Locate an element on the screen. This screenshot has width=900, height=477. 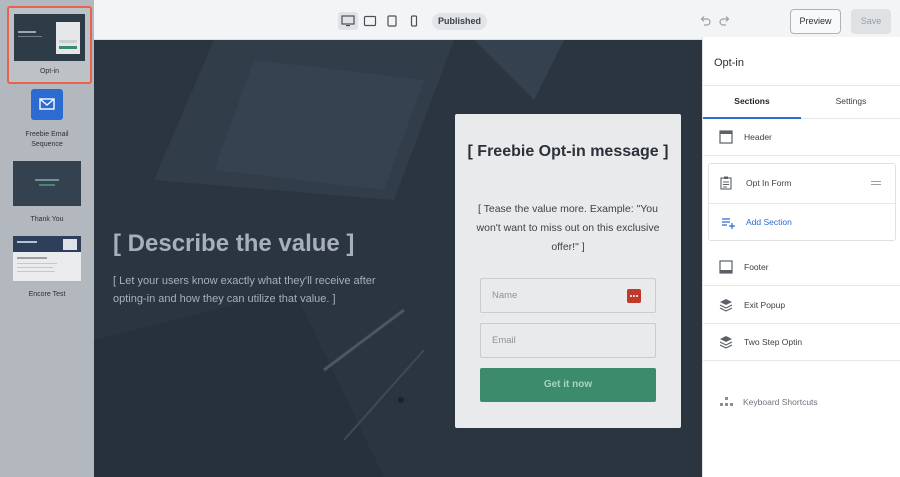
footer-section-icon is located at coordinates (726, 267).